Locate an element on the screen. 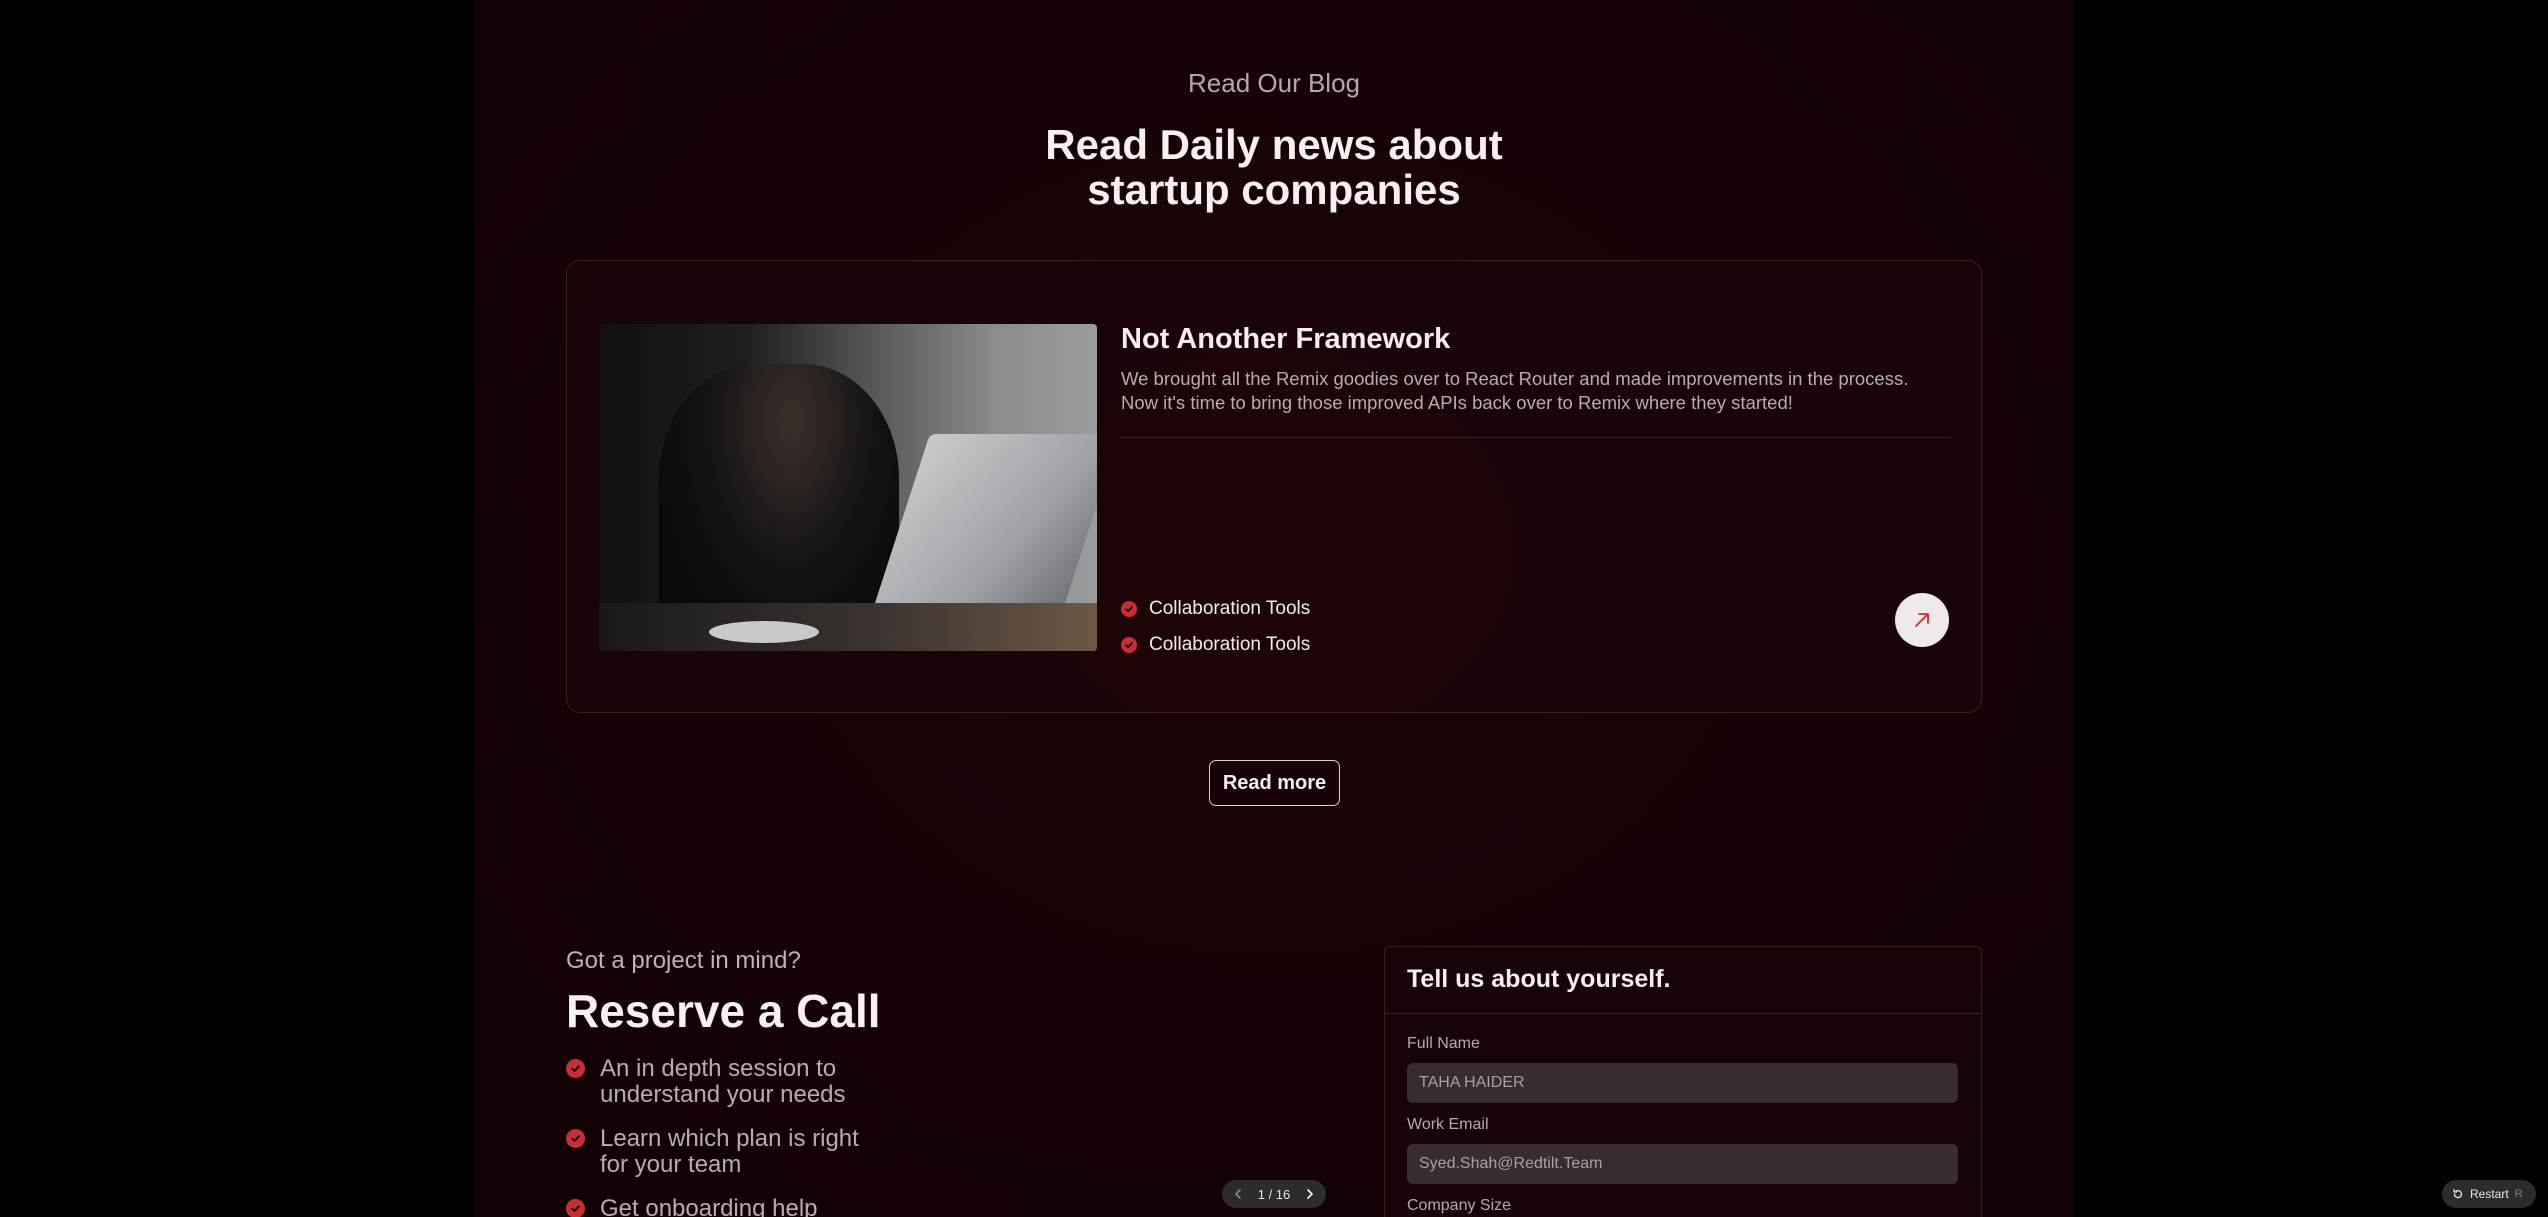 The width and height of the screenshot is (2548, 1217). restart-label: Restart is located at coordinates (2489, 1194).